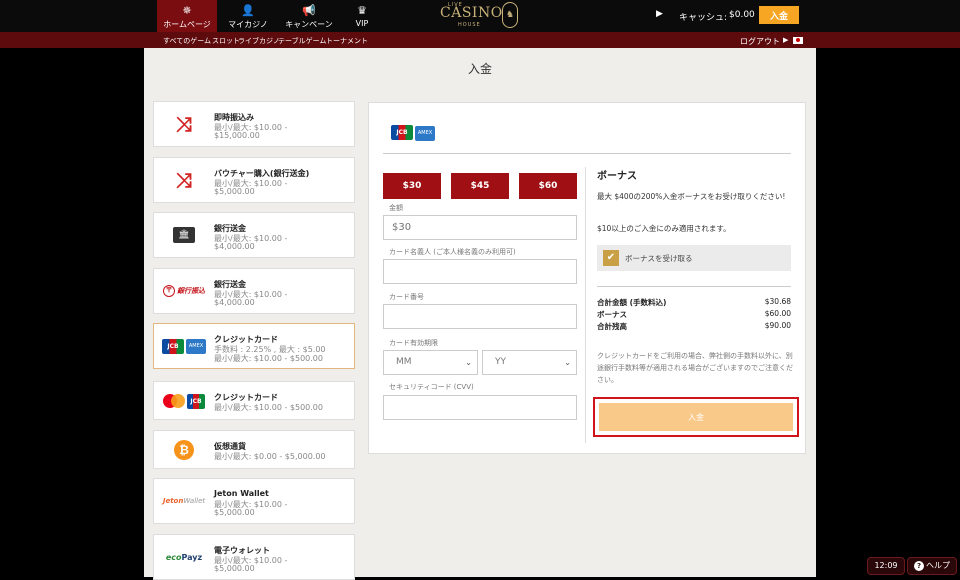 This screenshot has height=580, width=960. I want to click on summary-label: ボーナス, so click(612, 314).